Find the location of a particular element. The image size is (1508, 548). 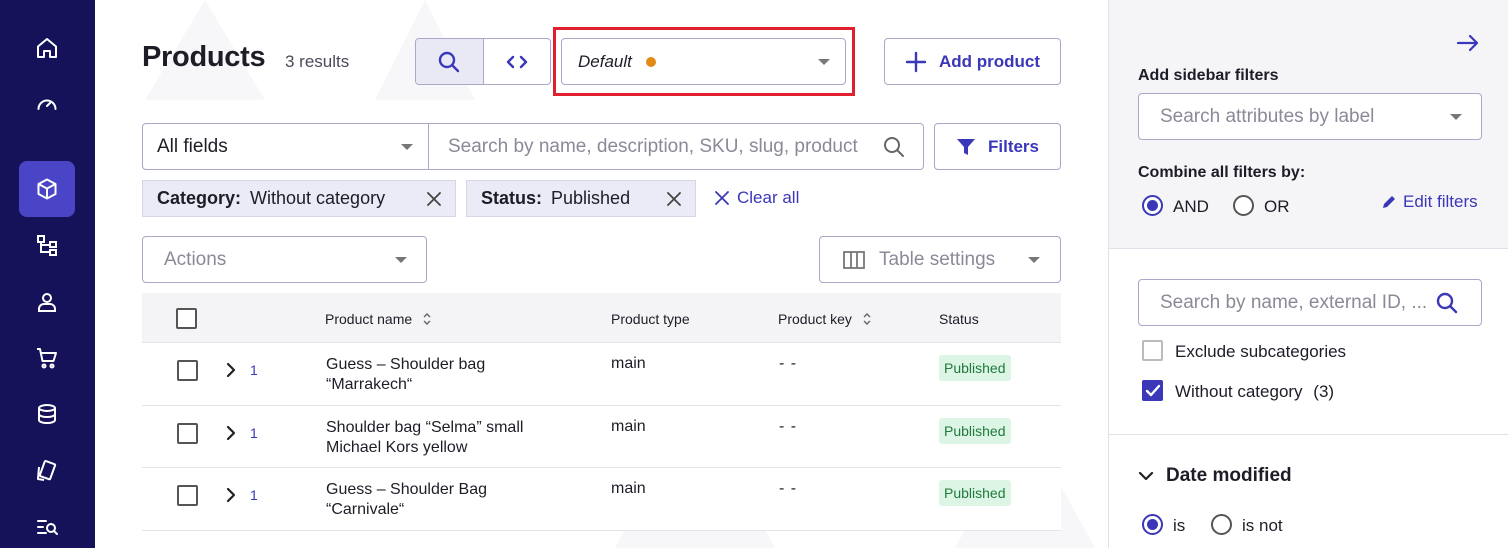

without-category-checkbox is located at coordinates (1152, 390).